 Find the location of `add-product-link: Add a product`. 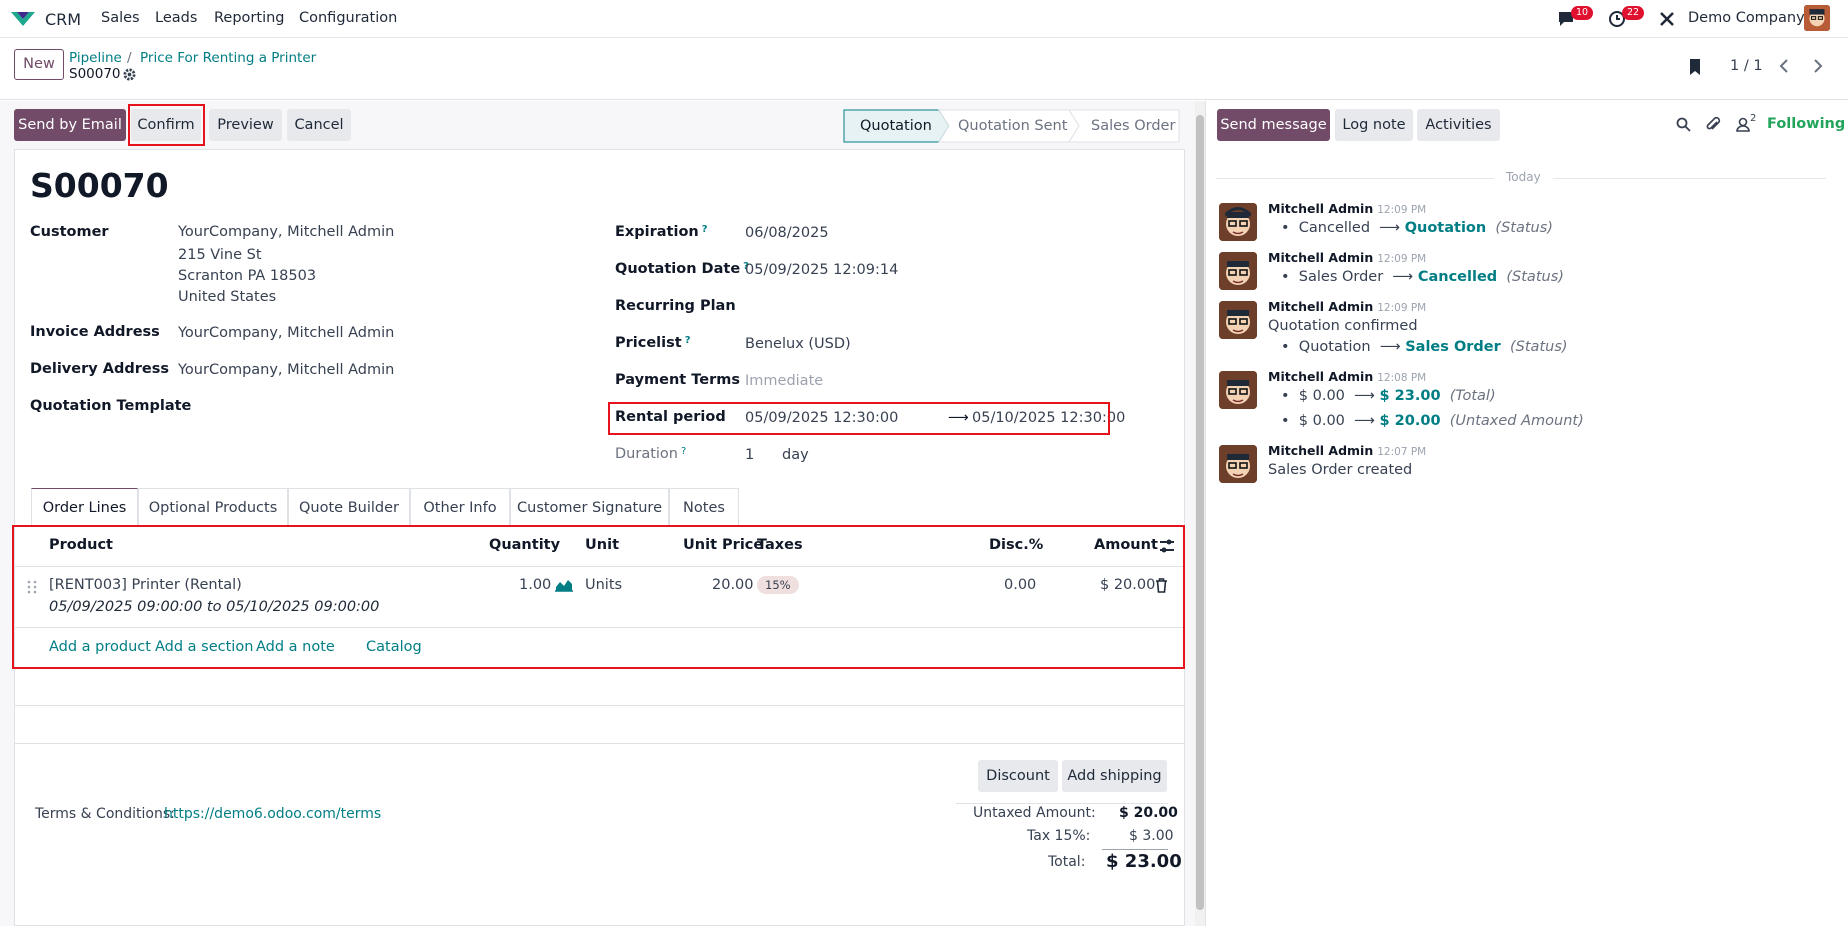

add-product-link: Add a product is located at coordinates (100, 647).